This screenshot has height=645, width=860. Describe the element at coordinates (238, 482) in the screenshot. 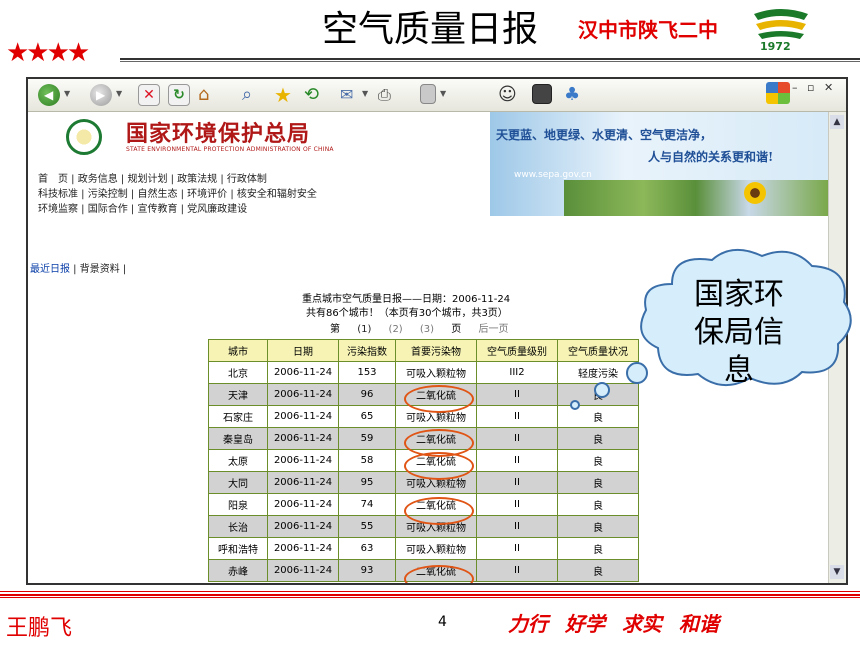

I see `cell-city: 大同` at that location.